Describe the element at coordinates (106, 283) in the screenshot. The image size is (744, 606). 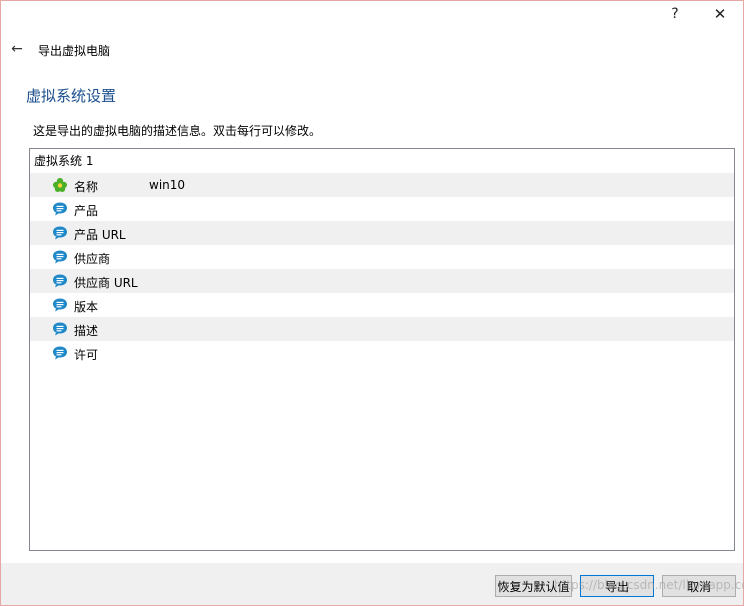
I see `row-label: 供应商 URL` at that location.